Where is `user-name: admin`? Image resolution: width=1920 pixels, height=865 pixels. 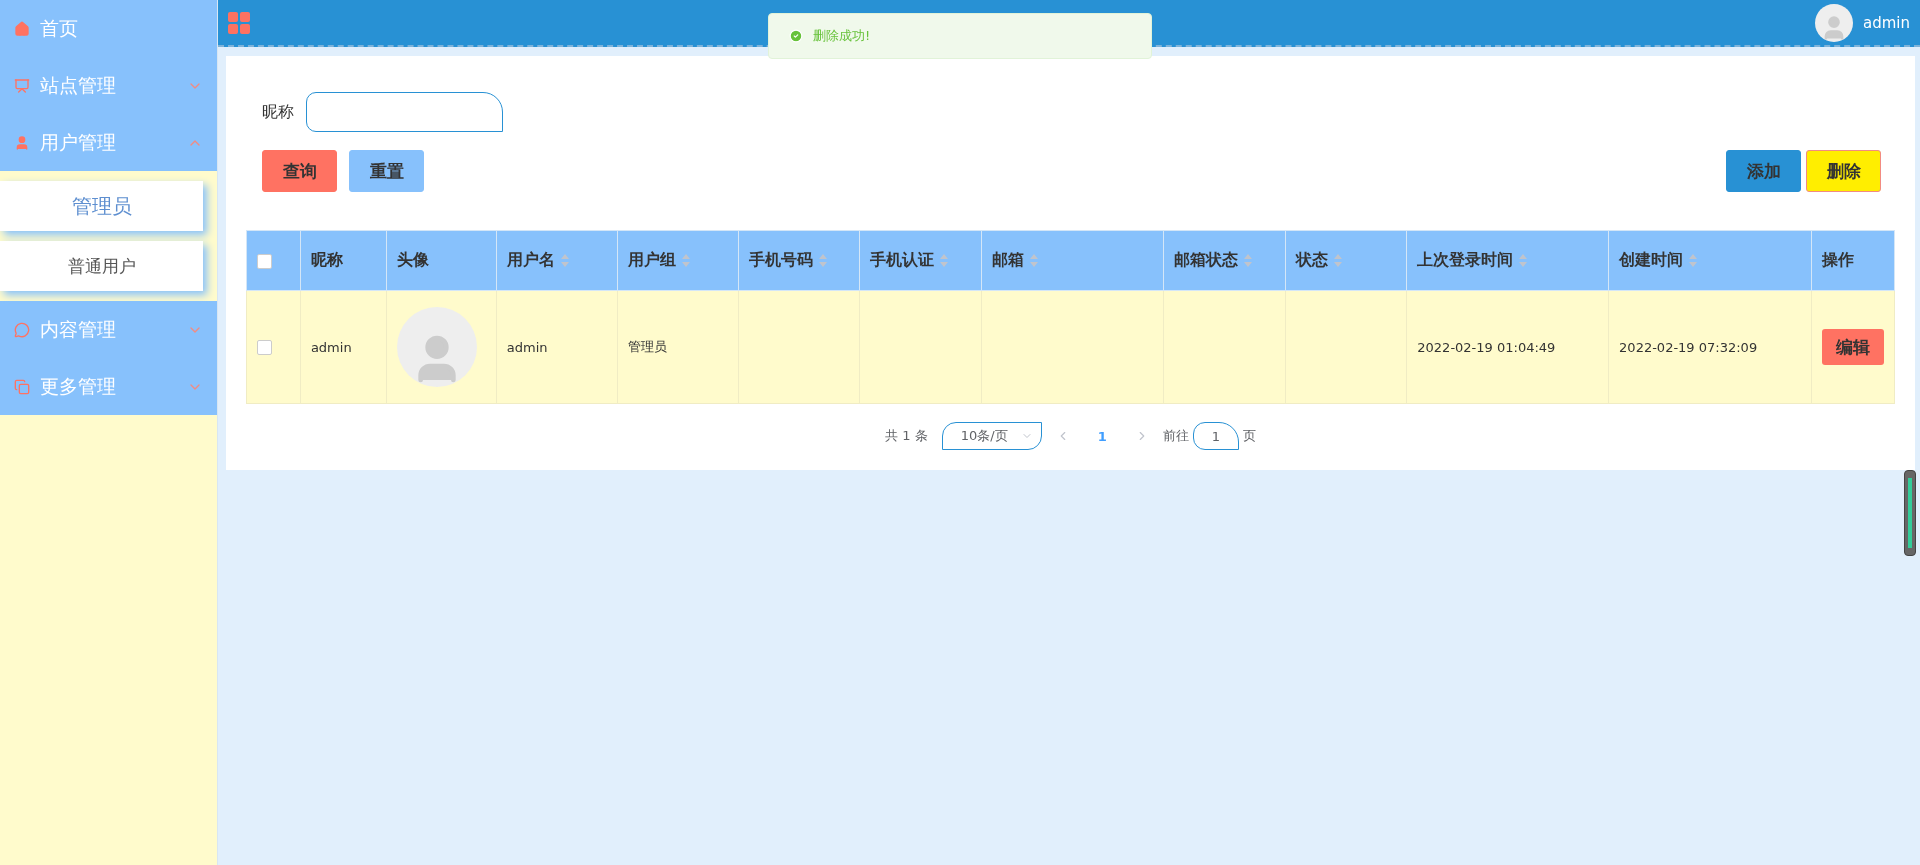 user-name: admin is located at coordinates (1886, 22).